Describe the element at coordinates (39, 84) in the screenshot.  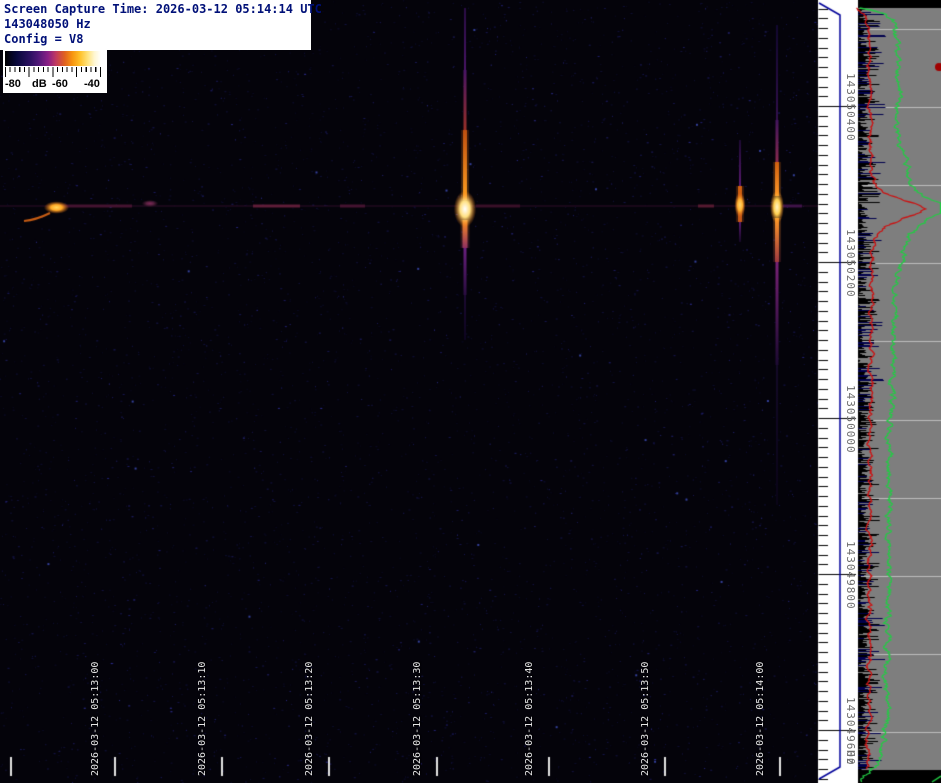
I see `colorbar-unit-label: dB` at that location.